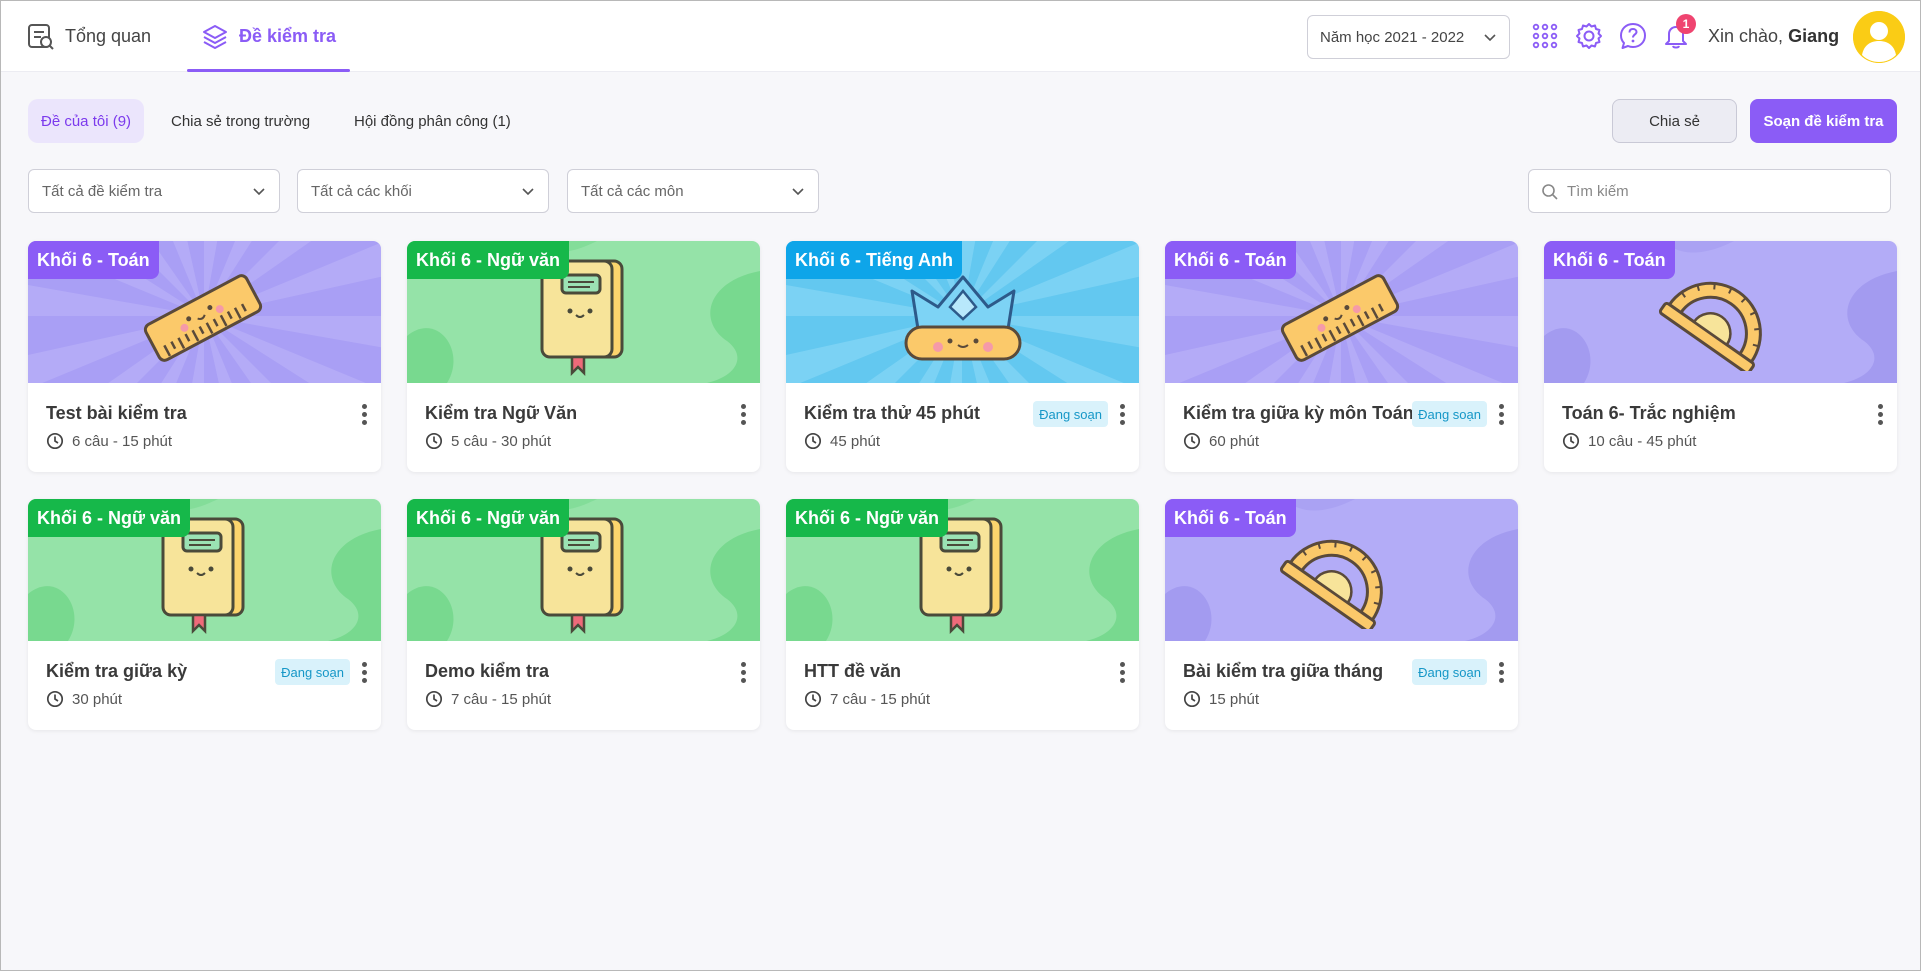 This screenshot has height=971, width=1921. I want to click on card-banner: Khối 6 - Tiếng Anh, so click(962, 312).